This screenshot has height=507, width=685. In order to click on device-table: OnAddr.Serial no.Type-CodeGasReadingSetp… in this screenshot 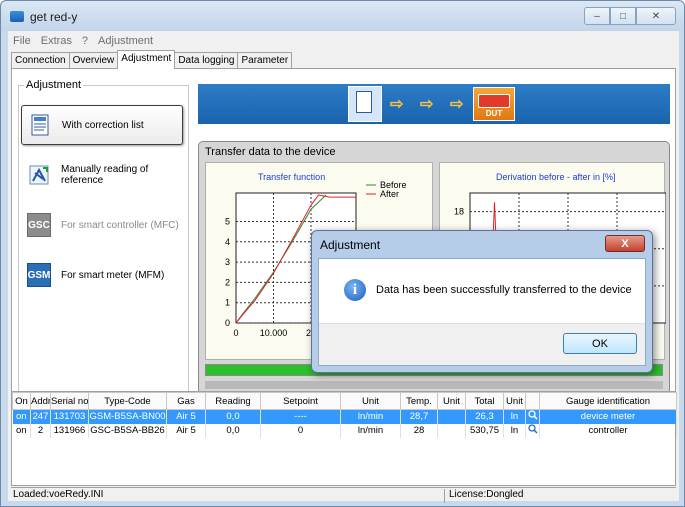, I will do `click(344, 415)`.